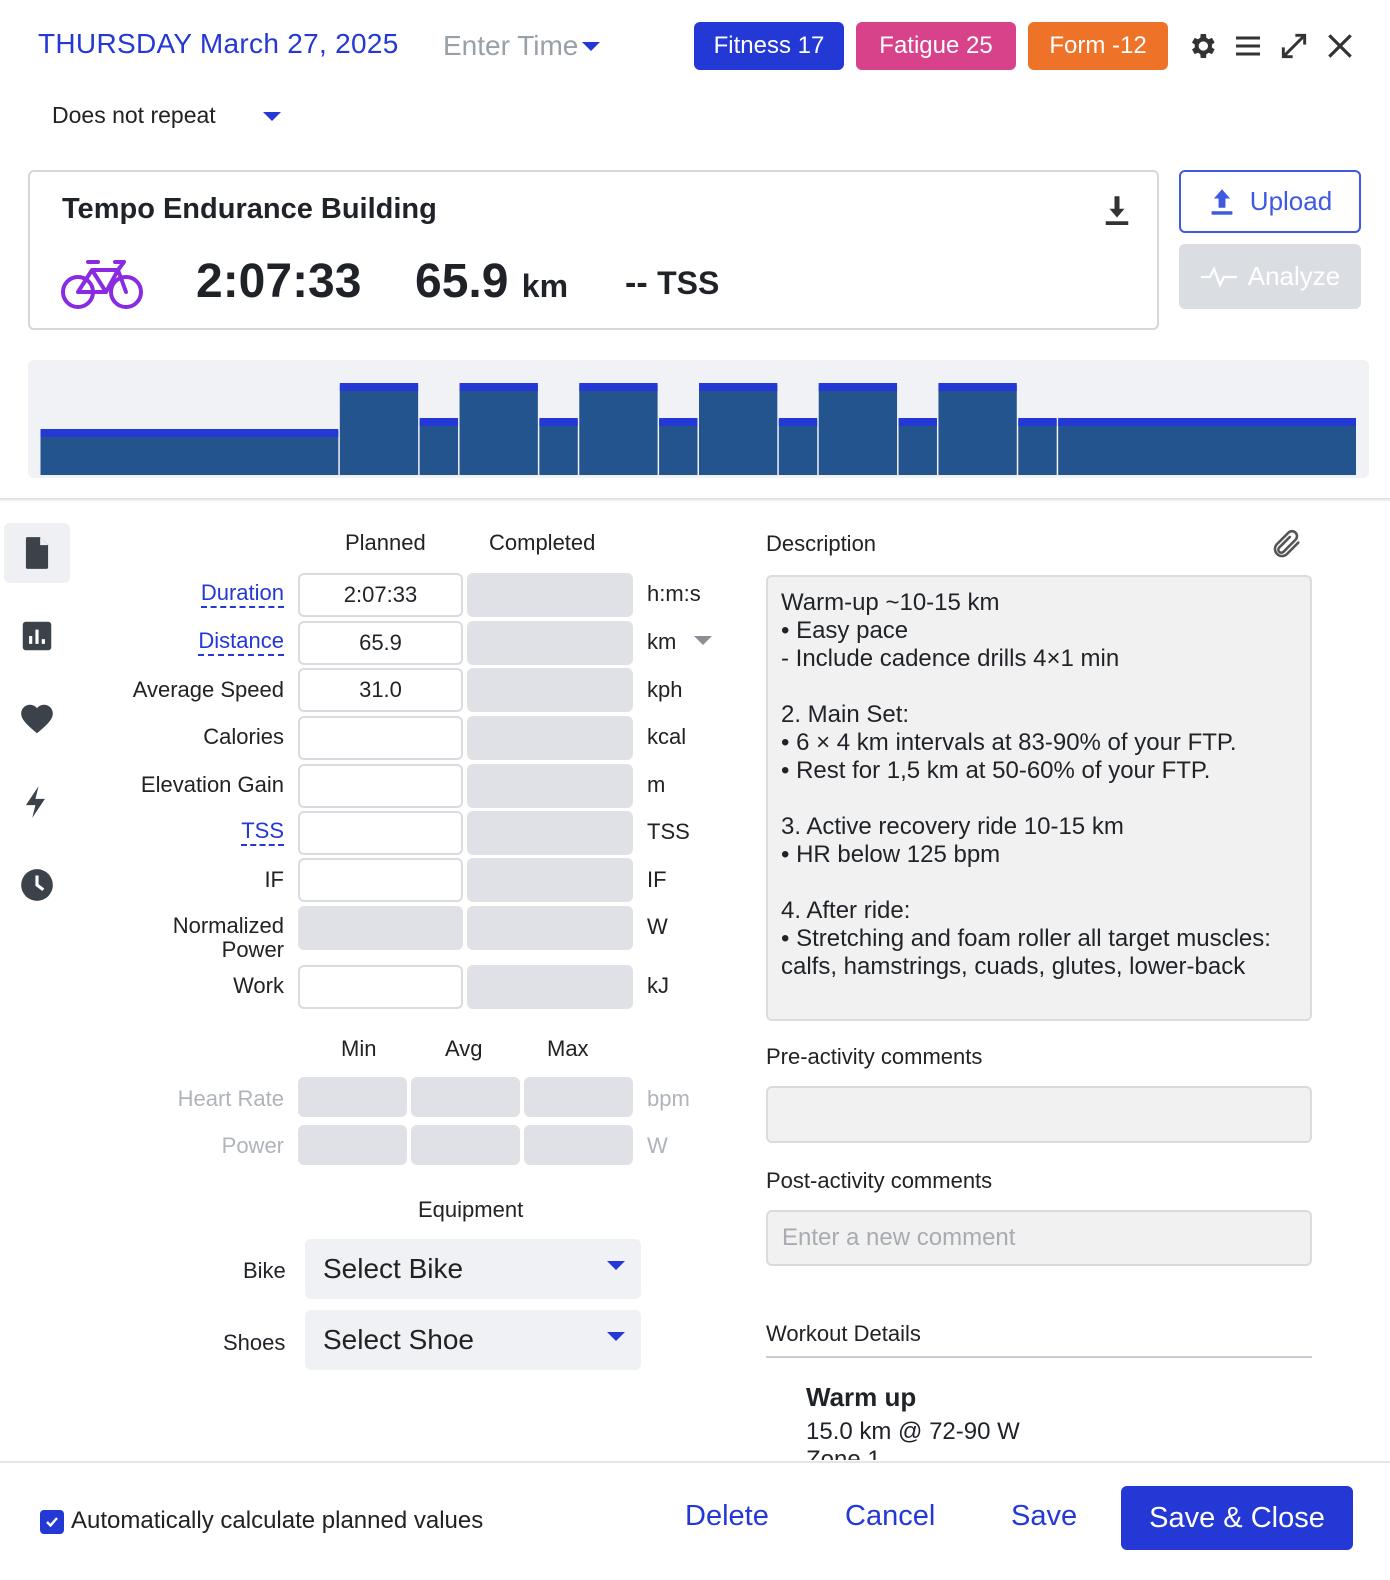 The height and width of the screenshot is (1580, 1390). I want to click on distance-unit-select: km, so click(661, 642).